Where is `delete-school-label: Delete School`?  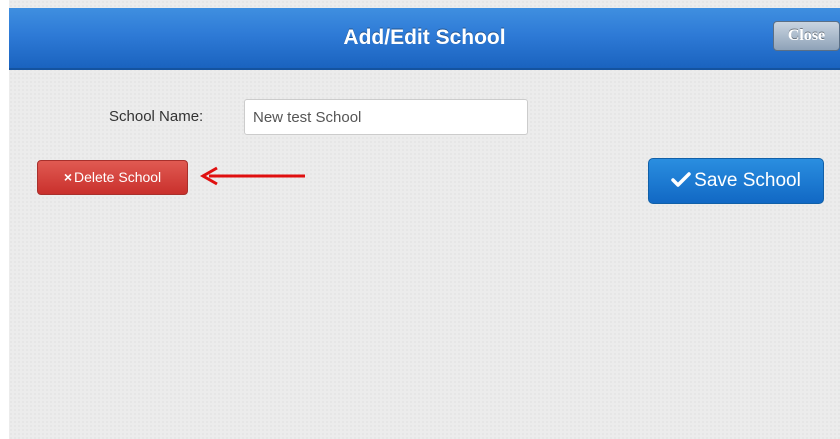 delete-school-label: Delete School is located at coordinates (118, 177).